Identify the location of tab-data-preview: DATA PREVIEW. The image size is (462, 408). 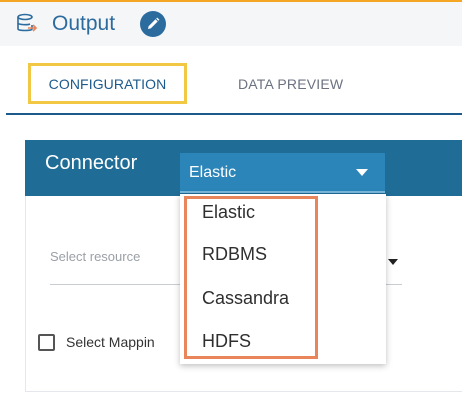
(290, 83).